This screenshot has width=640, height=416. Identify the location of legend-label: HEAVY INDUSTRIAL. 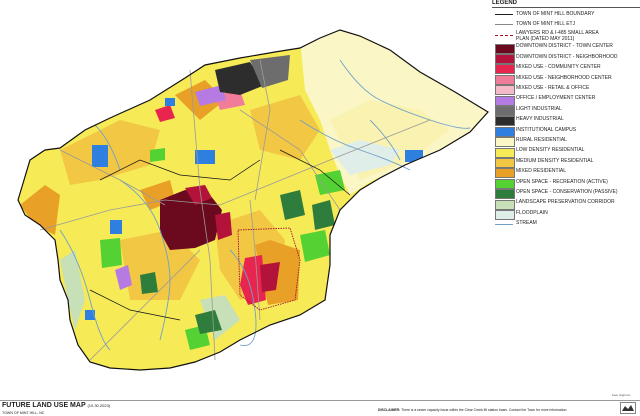
(540, 119).